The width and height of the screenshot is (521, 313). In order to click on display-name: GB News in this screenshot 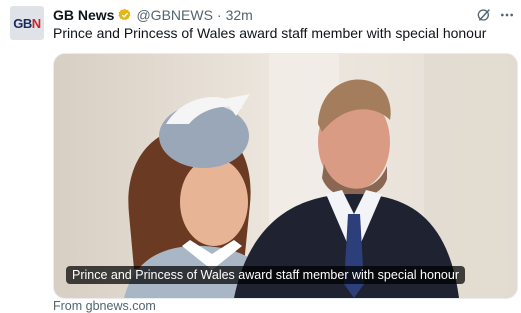, I will do `click(83, 15)`.